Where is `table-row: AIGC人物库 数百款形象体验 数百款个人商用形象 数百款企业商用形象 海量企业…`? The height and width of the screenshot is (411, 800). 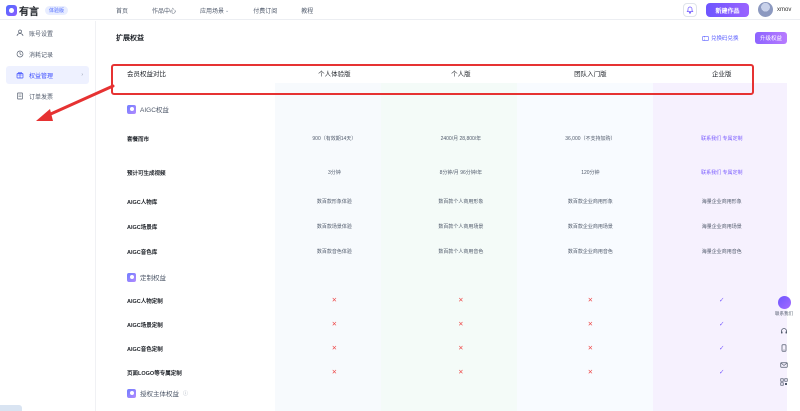
table-row: AIGC人物库 数百款形象体验 数百款个人商用形象 数百款企业商用形象 海量企业… is located at coordinates (434, 202).